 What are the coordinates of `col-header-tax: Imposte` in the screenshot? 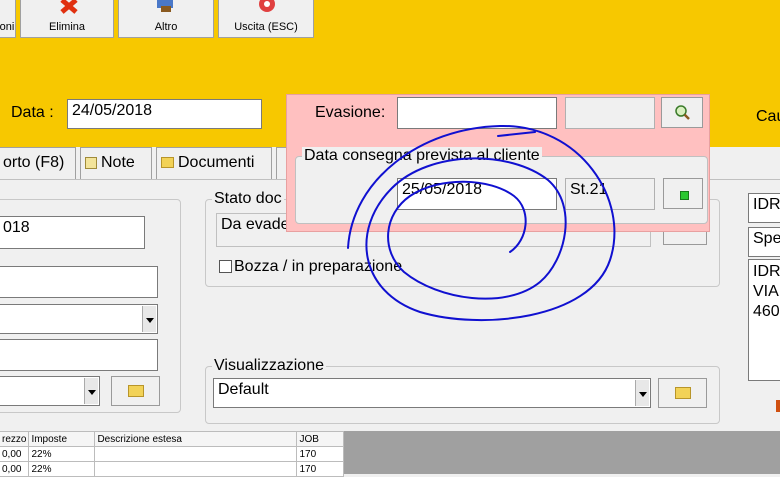 It's located at (62, 439).